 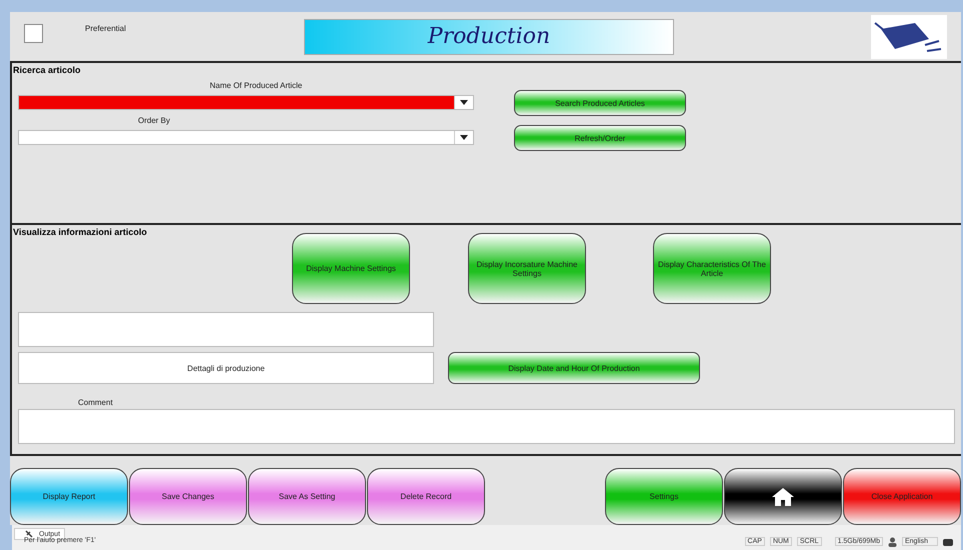 I want to click on home-button, so click(x=783, y=496).